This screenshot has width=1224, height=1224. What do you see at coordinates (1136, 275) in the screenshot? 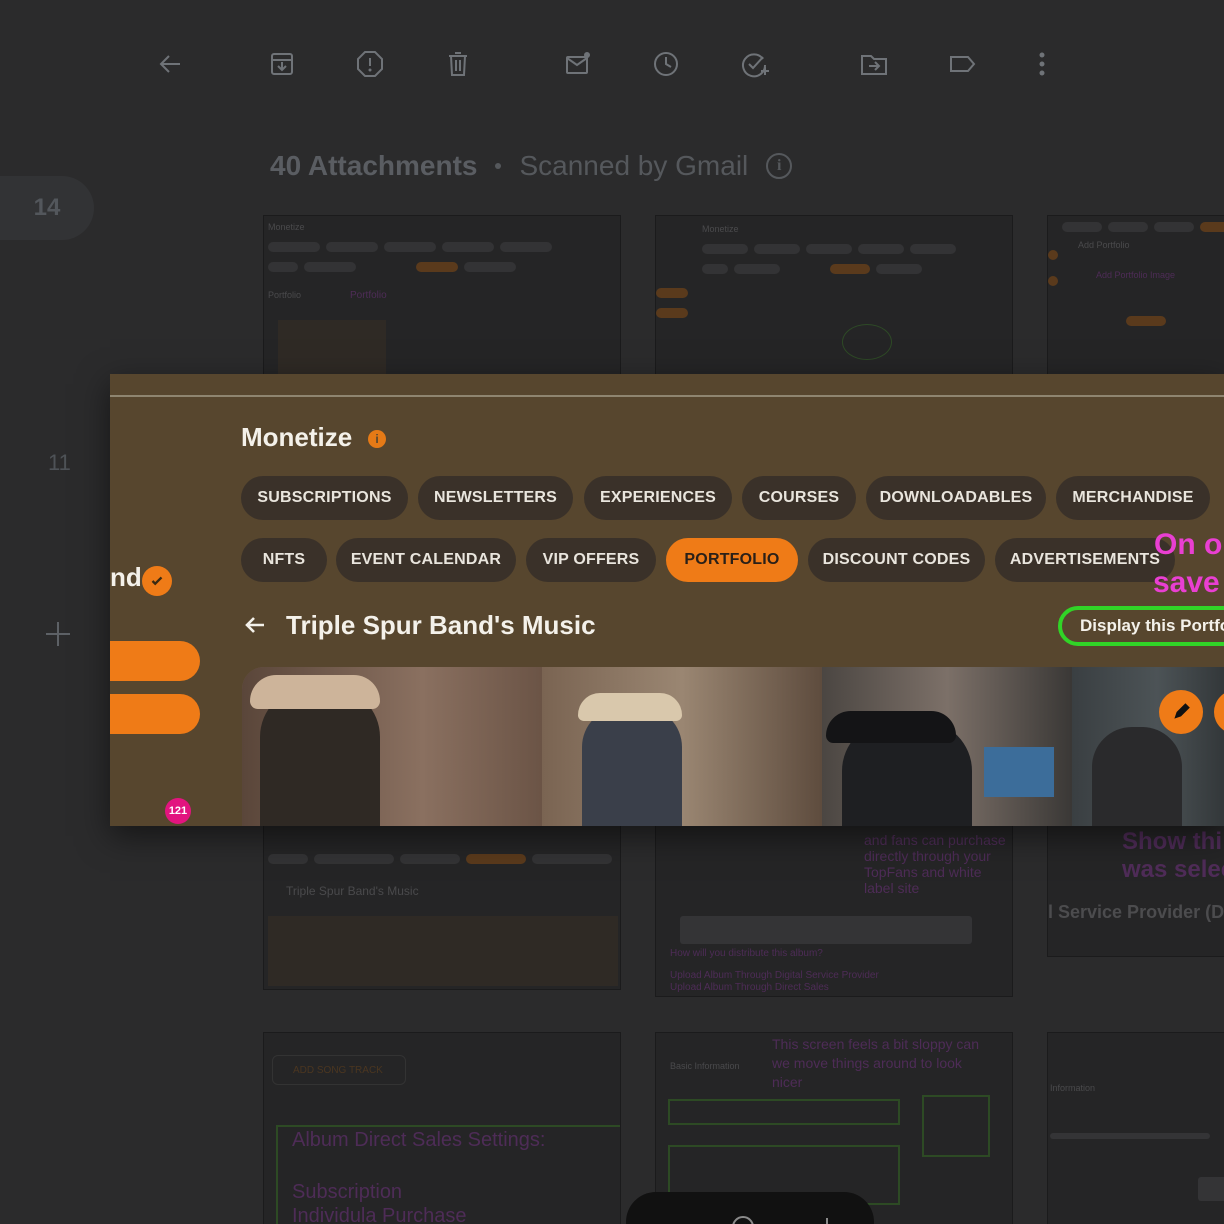
I see `thumb-3-annotation: Add Portfolio Image` at bounding box center [1136, 275].